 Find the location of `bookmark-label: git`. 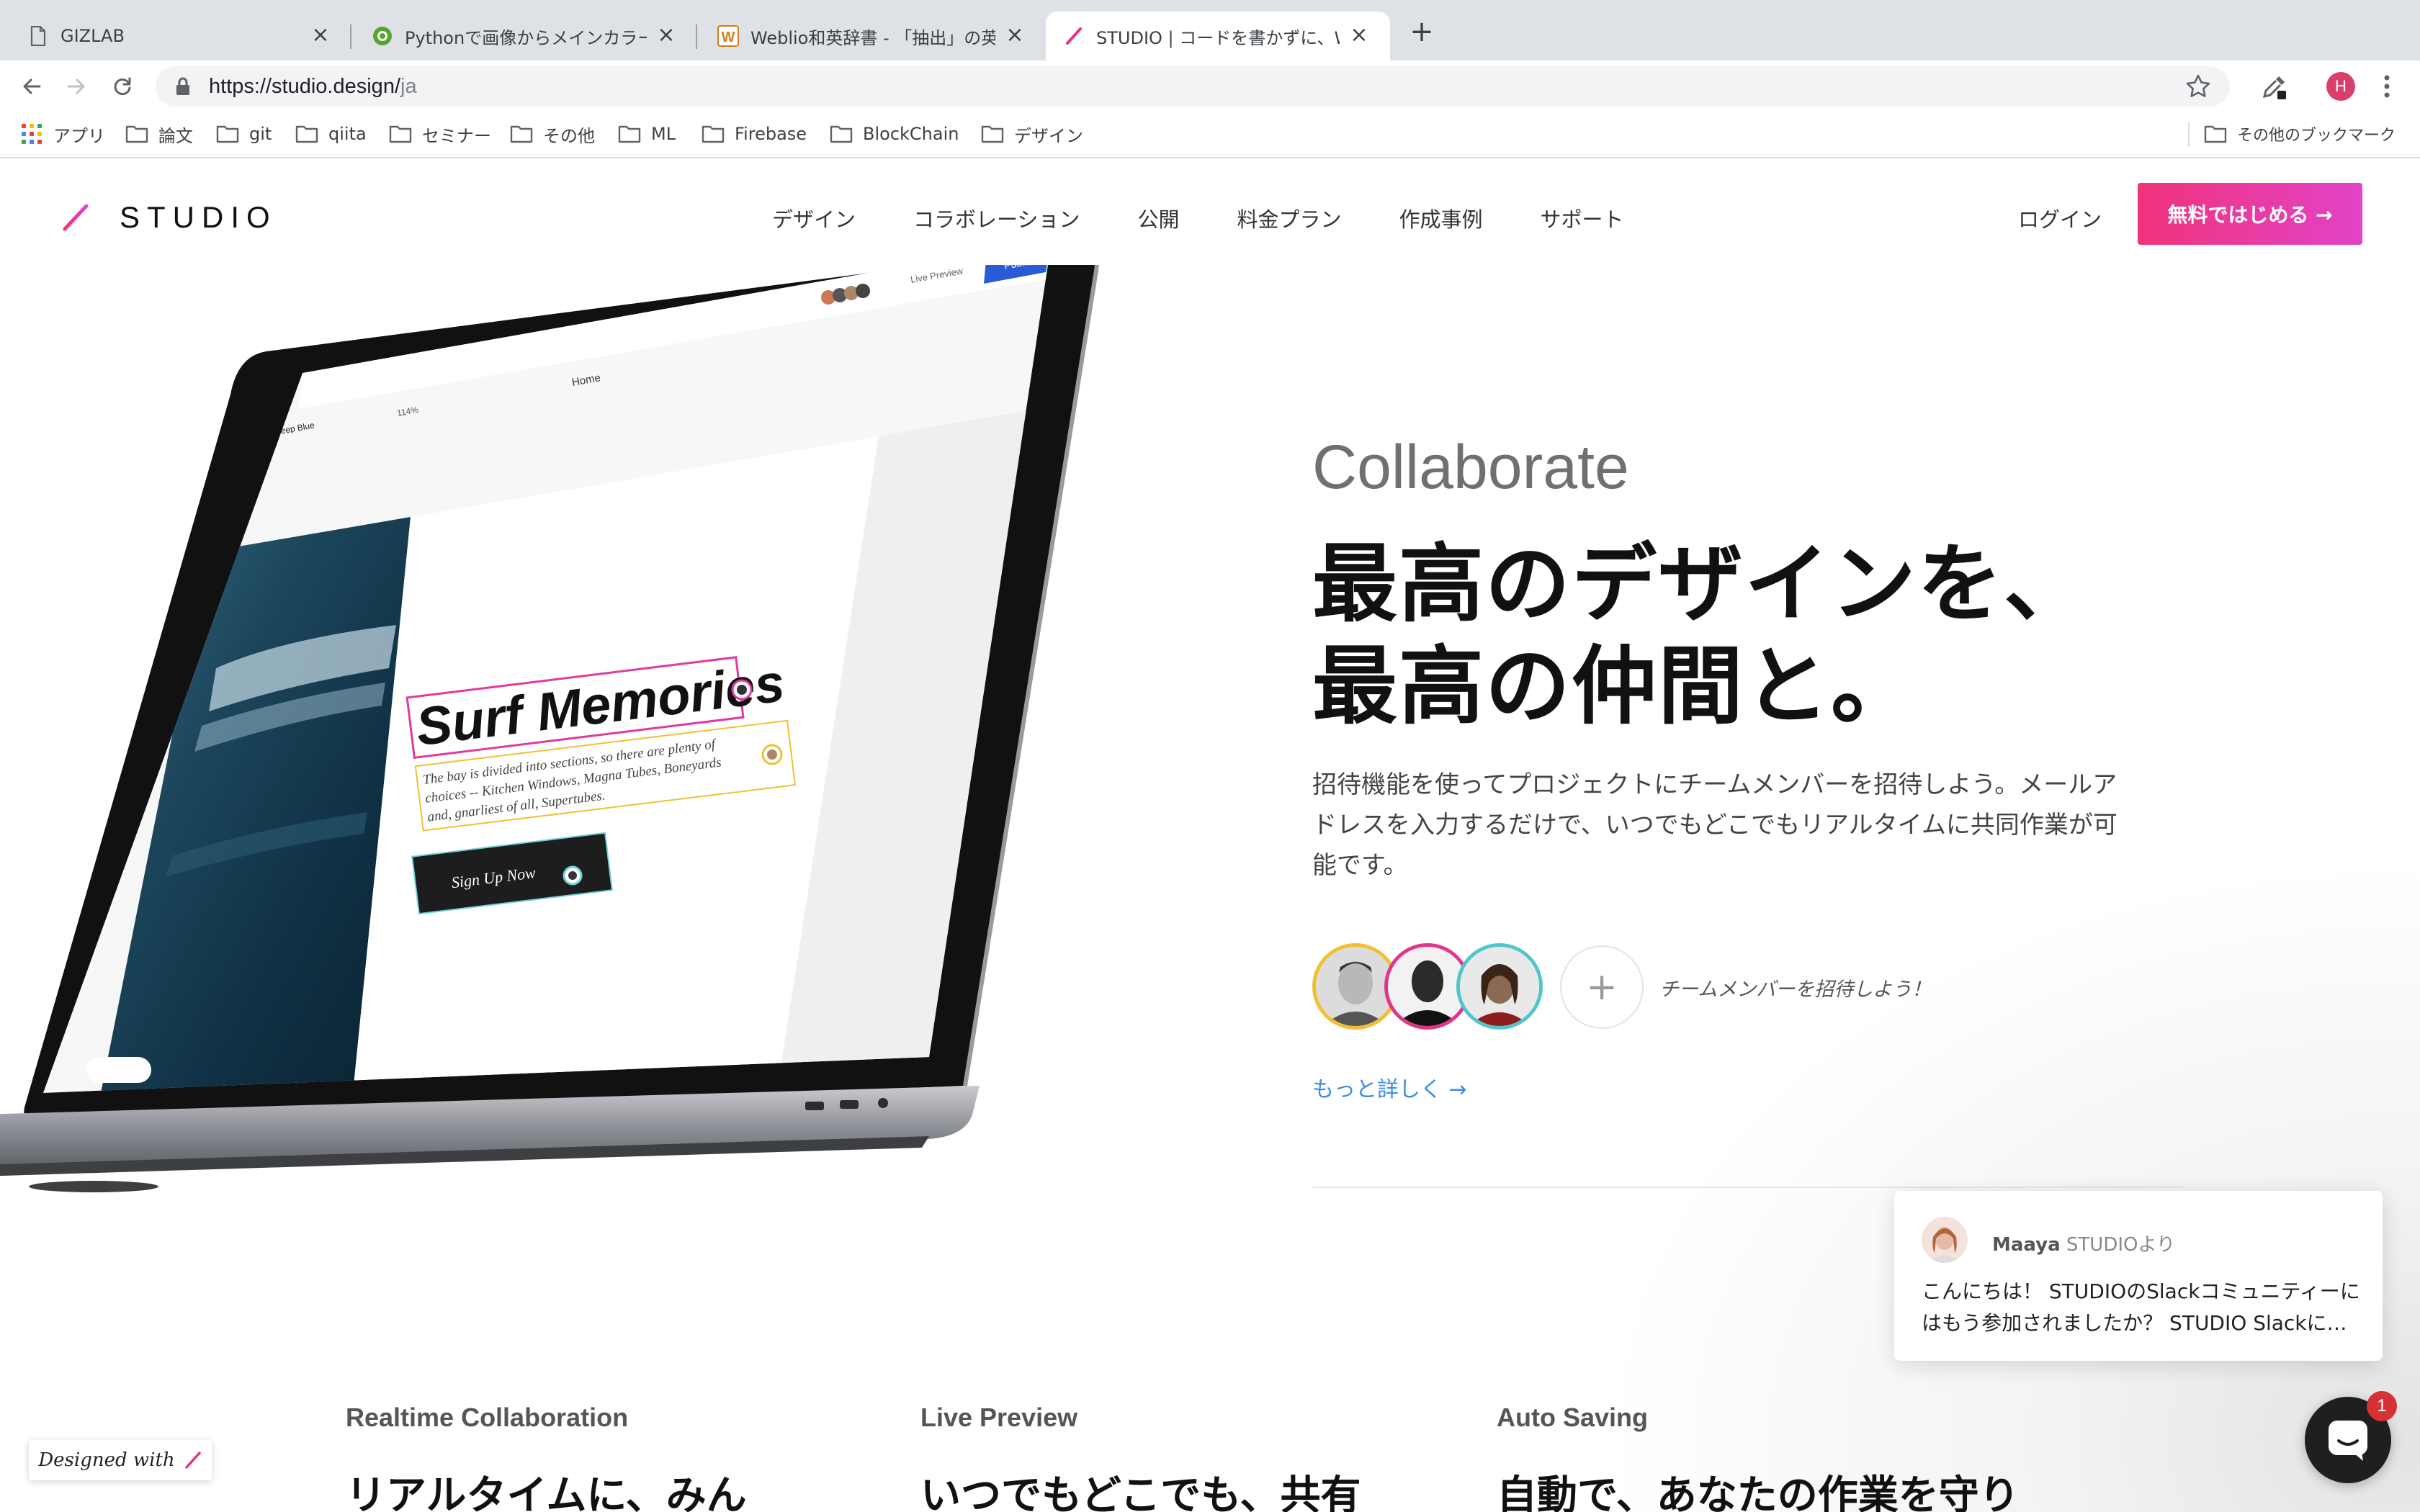

bookmark-label: git is located at coordinates (260, 134).